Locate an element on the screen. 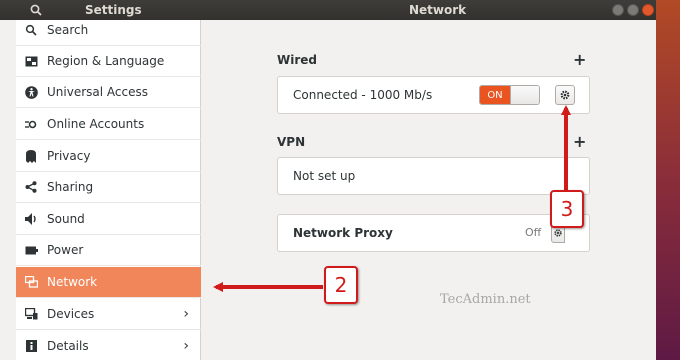 This screenshot has width=680, height=360. sidebar-item-label: Region & Language is located at coordinates (106, 61).